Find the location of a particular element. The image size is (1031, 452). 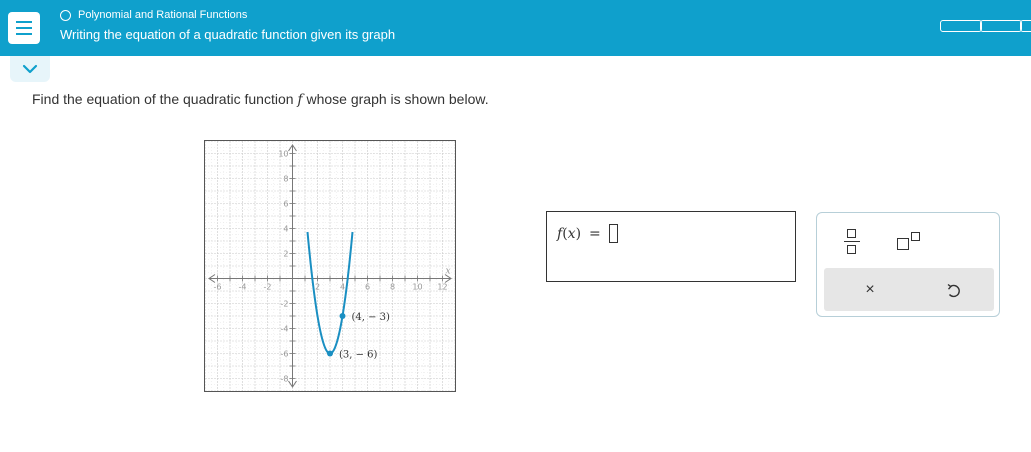

undo-icon is located at coordinates (953, 290).